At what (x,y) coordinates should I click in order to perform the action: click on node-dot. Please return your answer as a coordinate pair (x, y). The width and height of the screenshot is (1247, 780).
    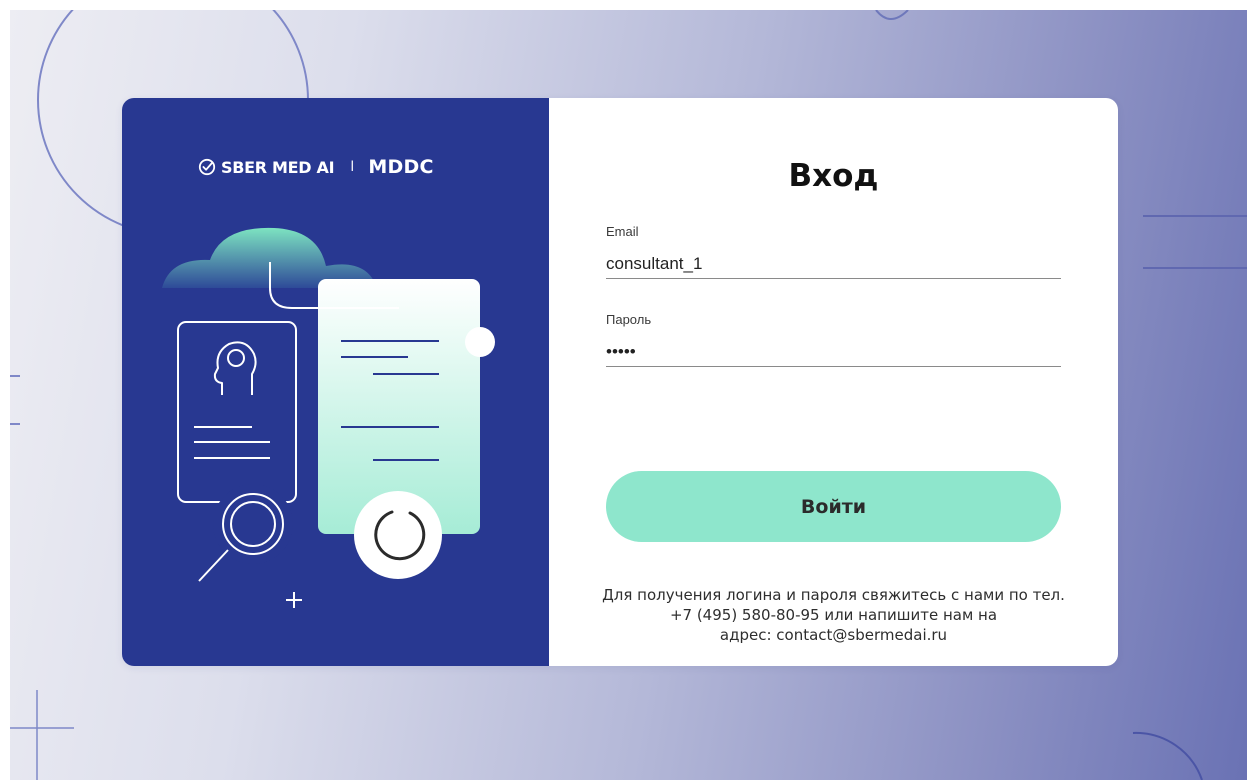
    Looking at the image, I should click on (480, 342).